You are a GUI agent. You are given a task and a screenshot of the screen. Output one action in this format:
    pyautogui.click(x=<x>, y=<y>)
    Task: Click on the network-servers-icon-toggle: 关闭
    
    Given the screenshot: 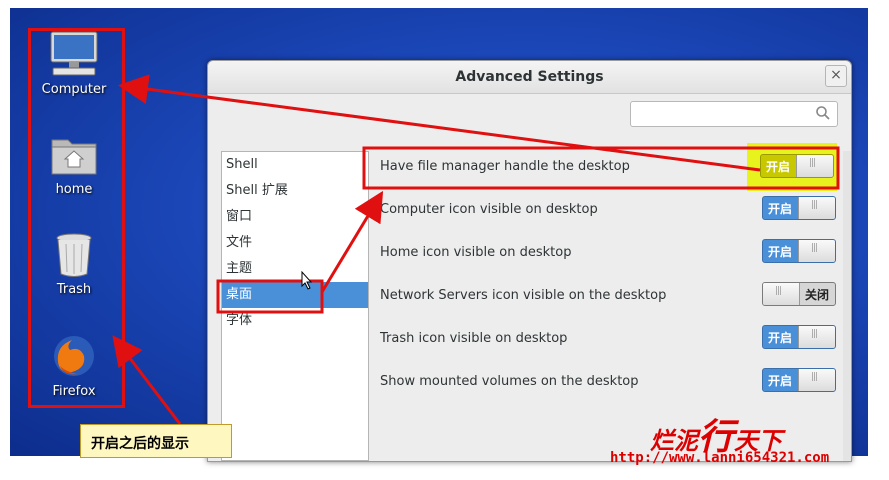 What is the action you would take?
    pyautogui.click(x=799, y=294)
    